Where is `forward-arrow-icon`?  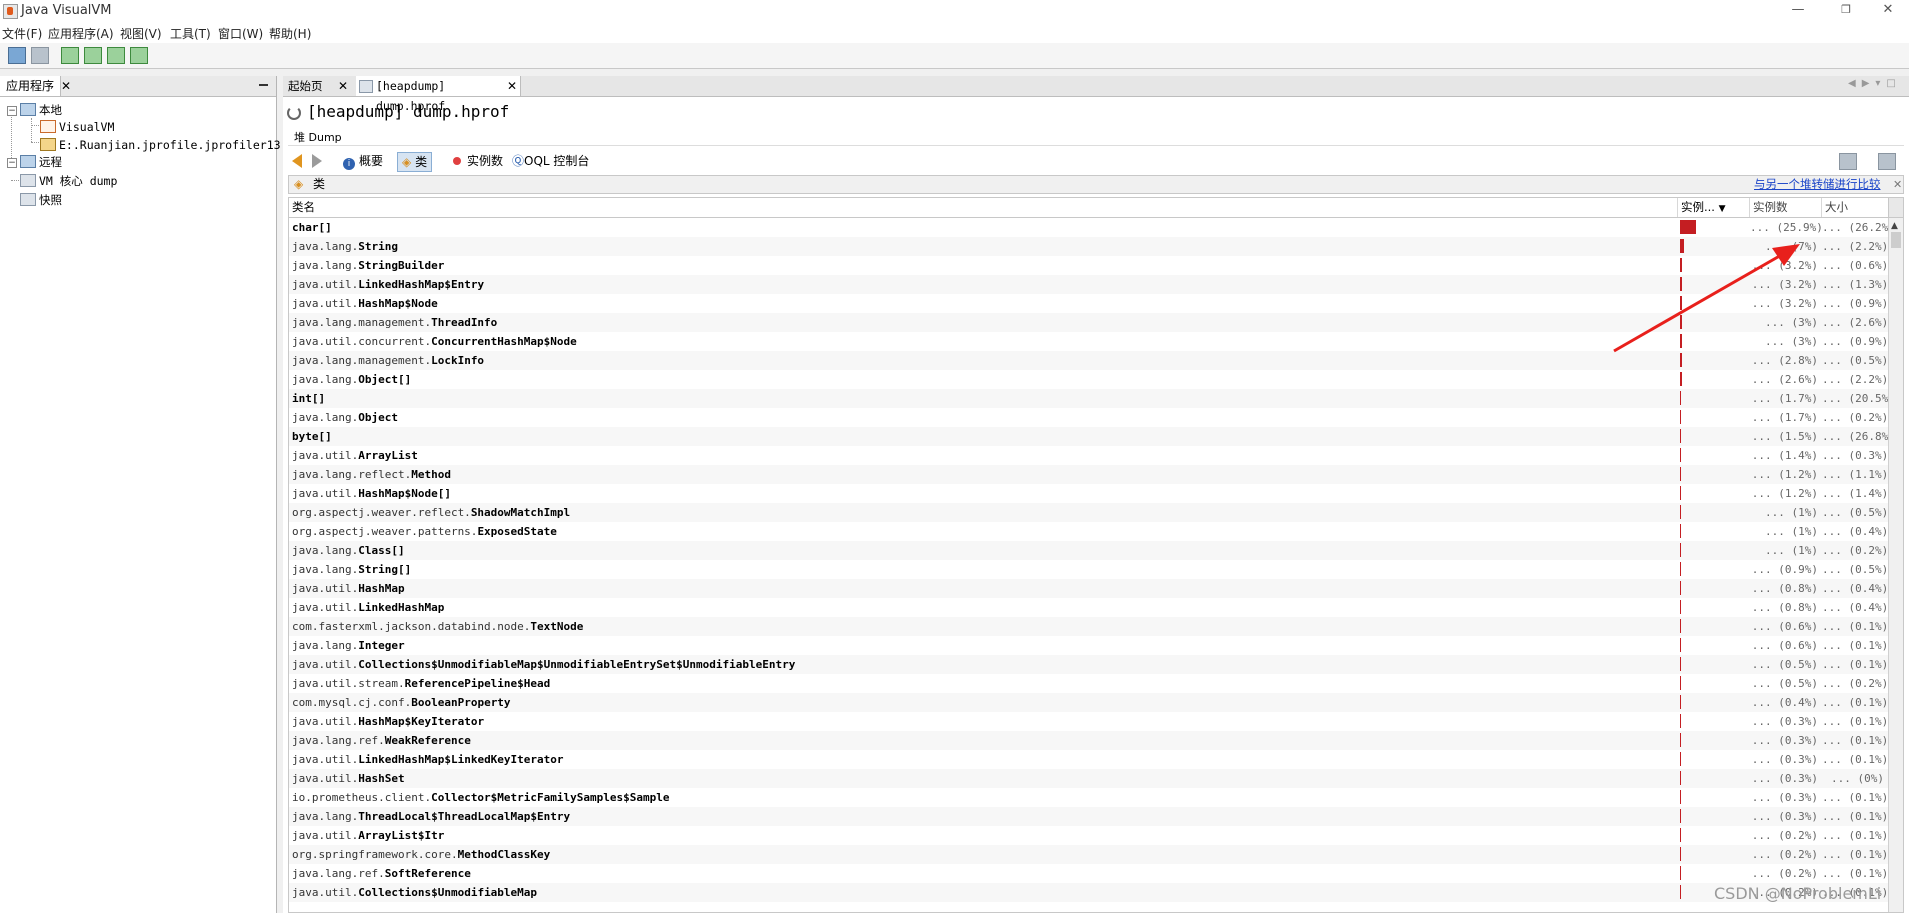 forward-arrow-icon is located at coordinates (317, 161).